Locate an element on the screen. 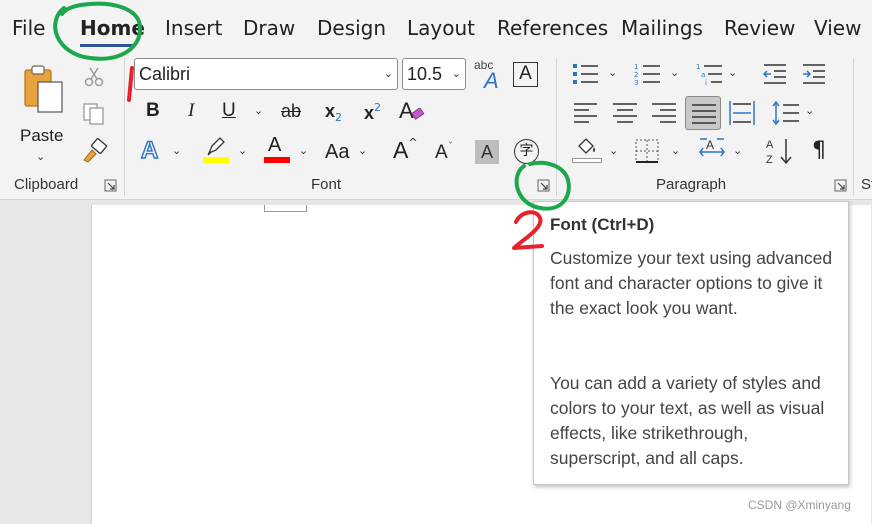 The image size is (872, 524). font-name-dropdown-chevron-icon: ⌄ is located at coordinates (388, 74).